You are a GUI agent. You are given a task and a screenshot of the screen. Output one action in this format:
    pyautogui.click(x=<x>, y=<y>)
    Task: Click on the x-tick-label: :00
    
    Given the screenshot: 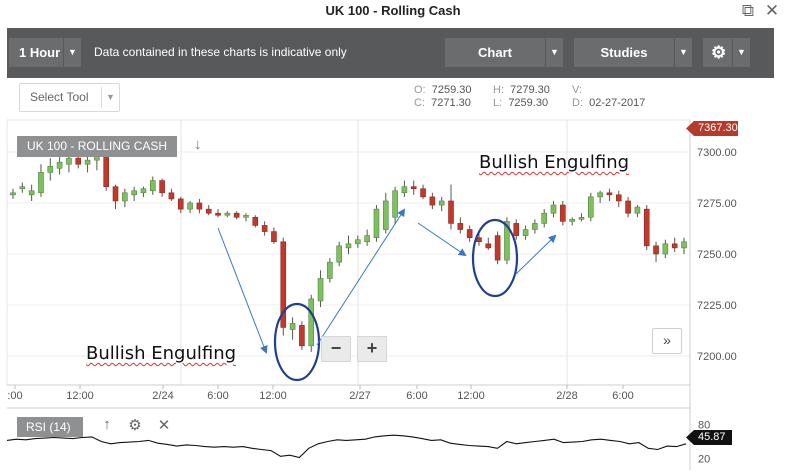 What is the action you would take?
    pyautogui.click(x=14, y=396)
    